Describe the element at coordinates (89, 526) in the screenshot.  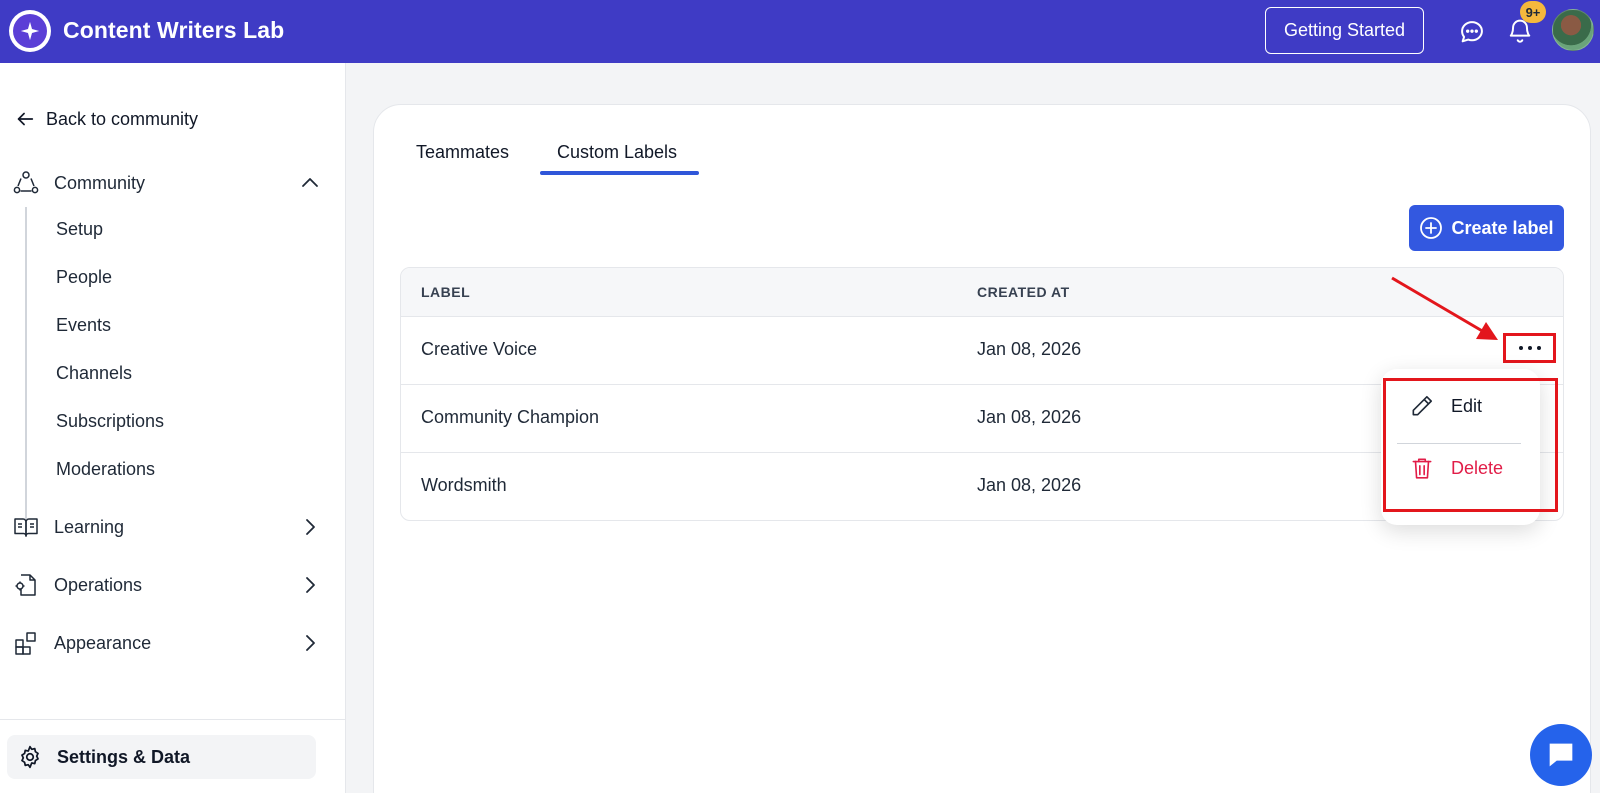
I see `sidebar-item-label: Learning` at that location.